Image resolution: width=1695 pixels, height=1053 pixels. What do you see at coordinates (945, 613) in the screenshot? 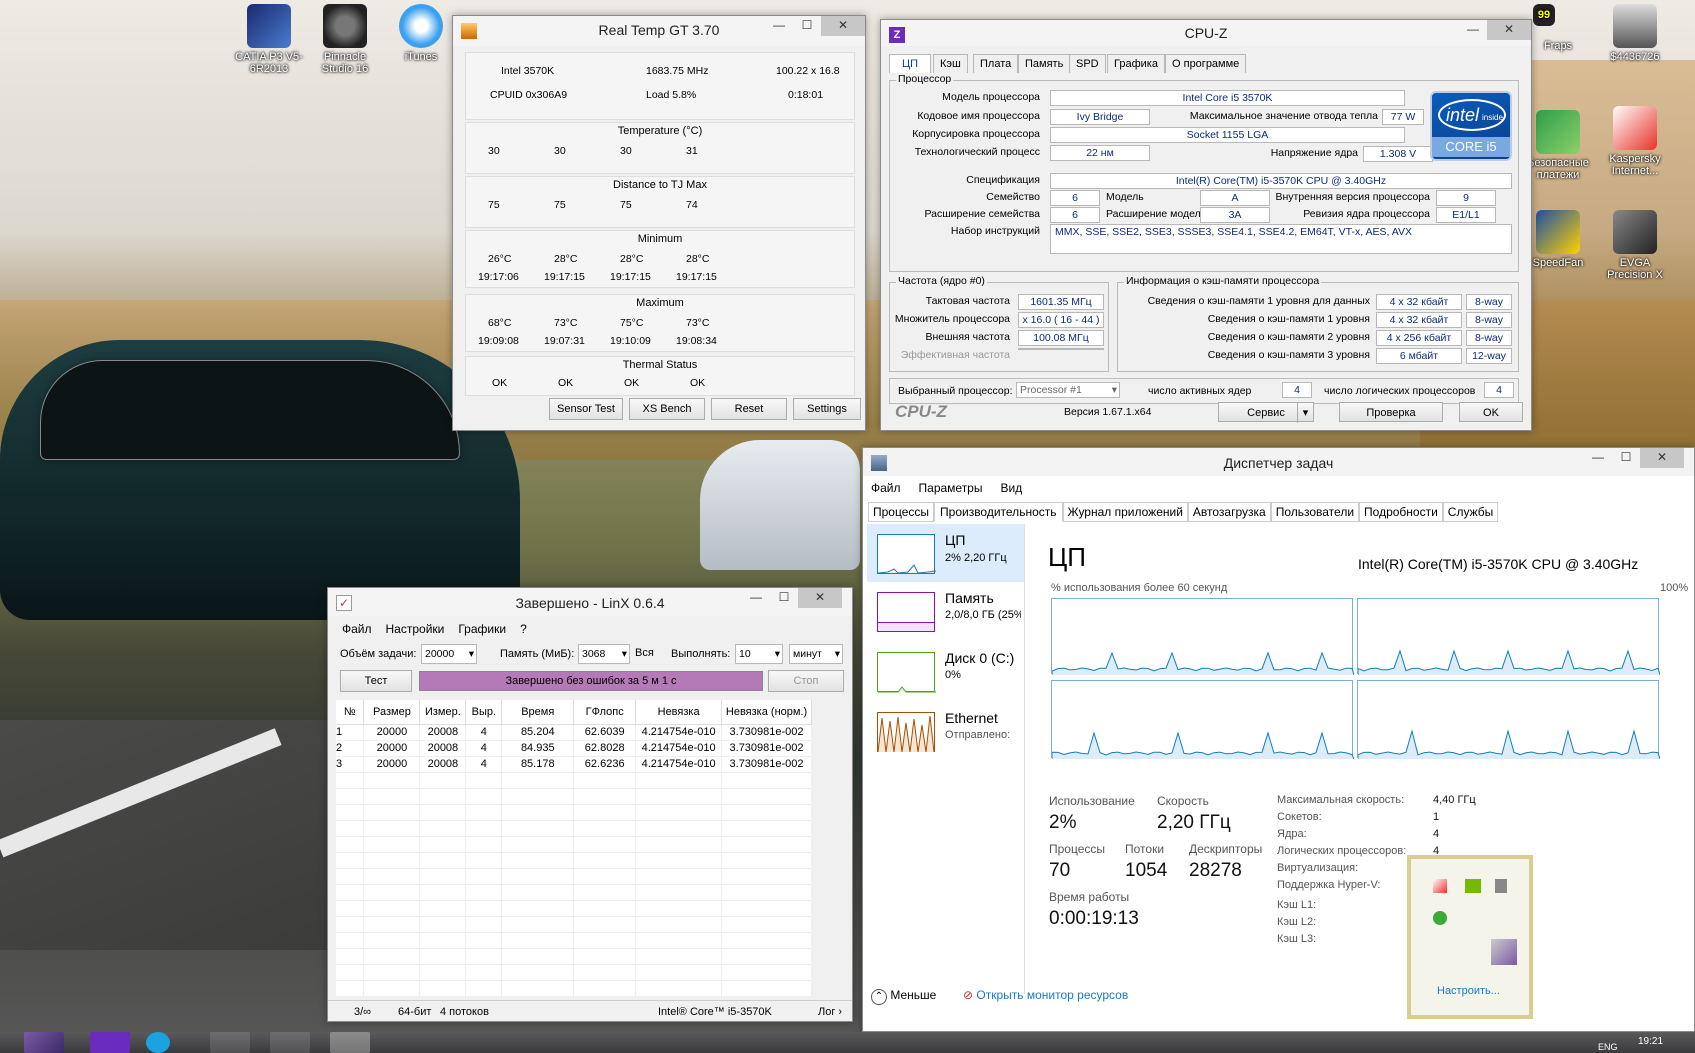
I see `sidebar-item-memory: Память 2,0/8,0 ГБ (25%)` at bounding box center [945, 613].